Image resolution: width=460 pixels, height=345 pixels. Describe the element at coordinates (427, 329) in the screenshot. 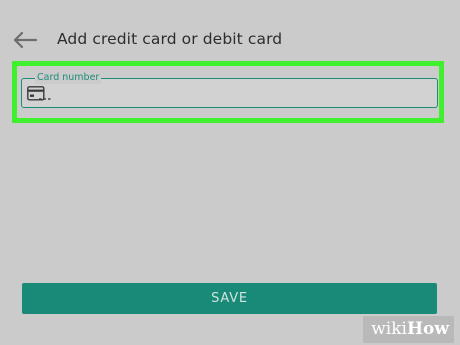

I see `watermark-how: How` at that location.